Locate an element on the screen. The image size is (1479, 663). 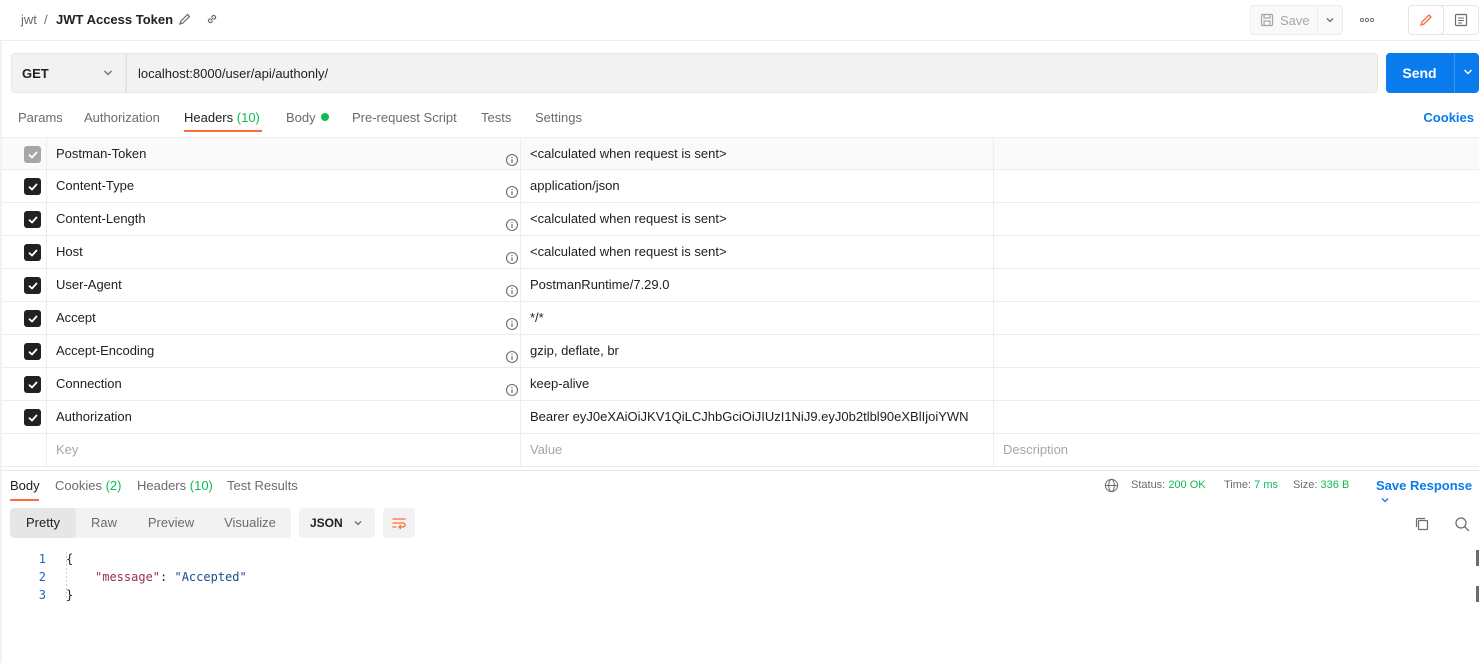
view-mode-pretty: Pretty is located at coordinates (43, 523).